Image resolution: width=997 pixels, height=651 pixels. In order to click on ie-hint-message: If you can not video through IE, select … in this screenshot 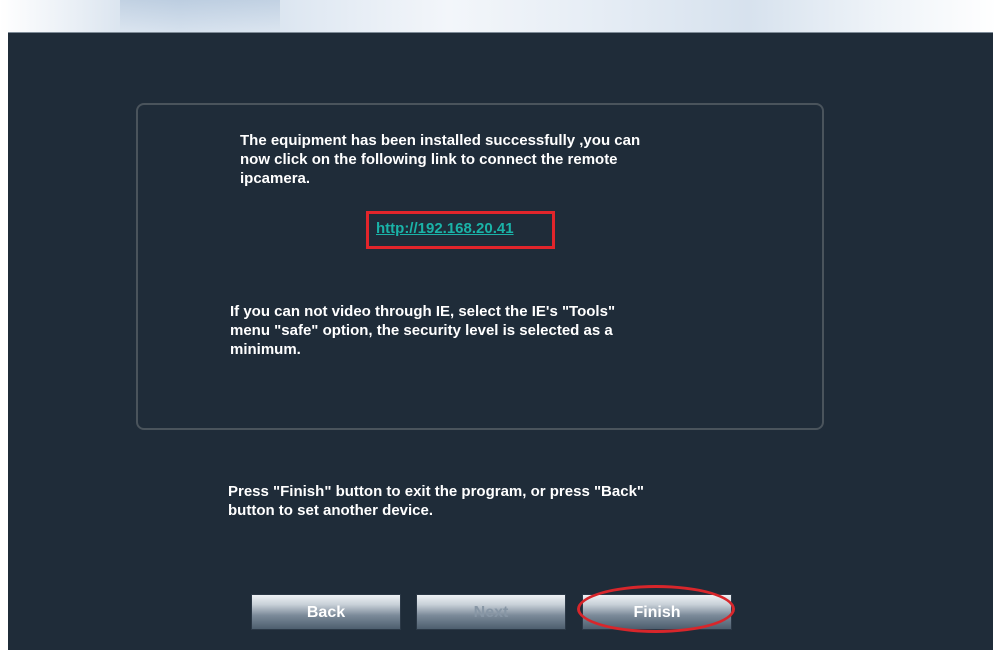, I will do `click(423, 330)`.